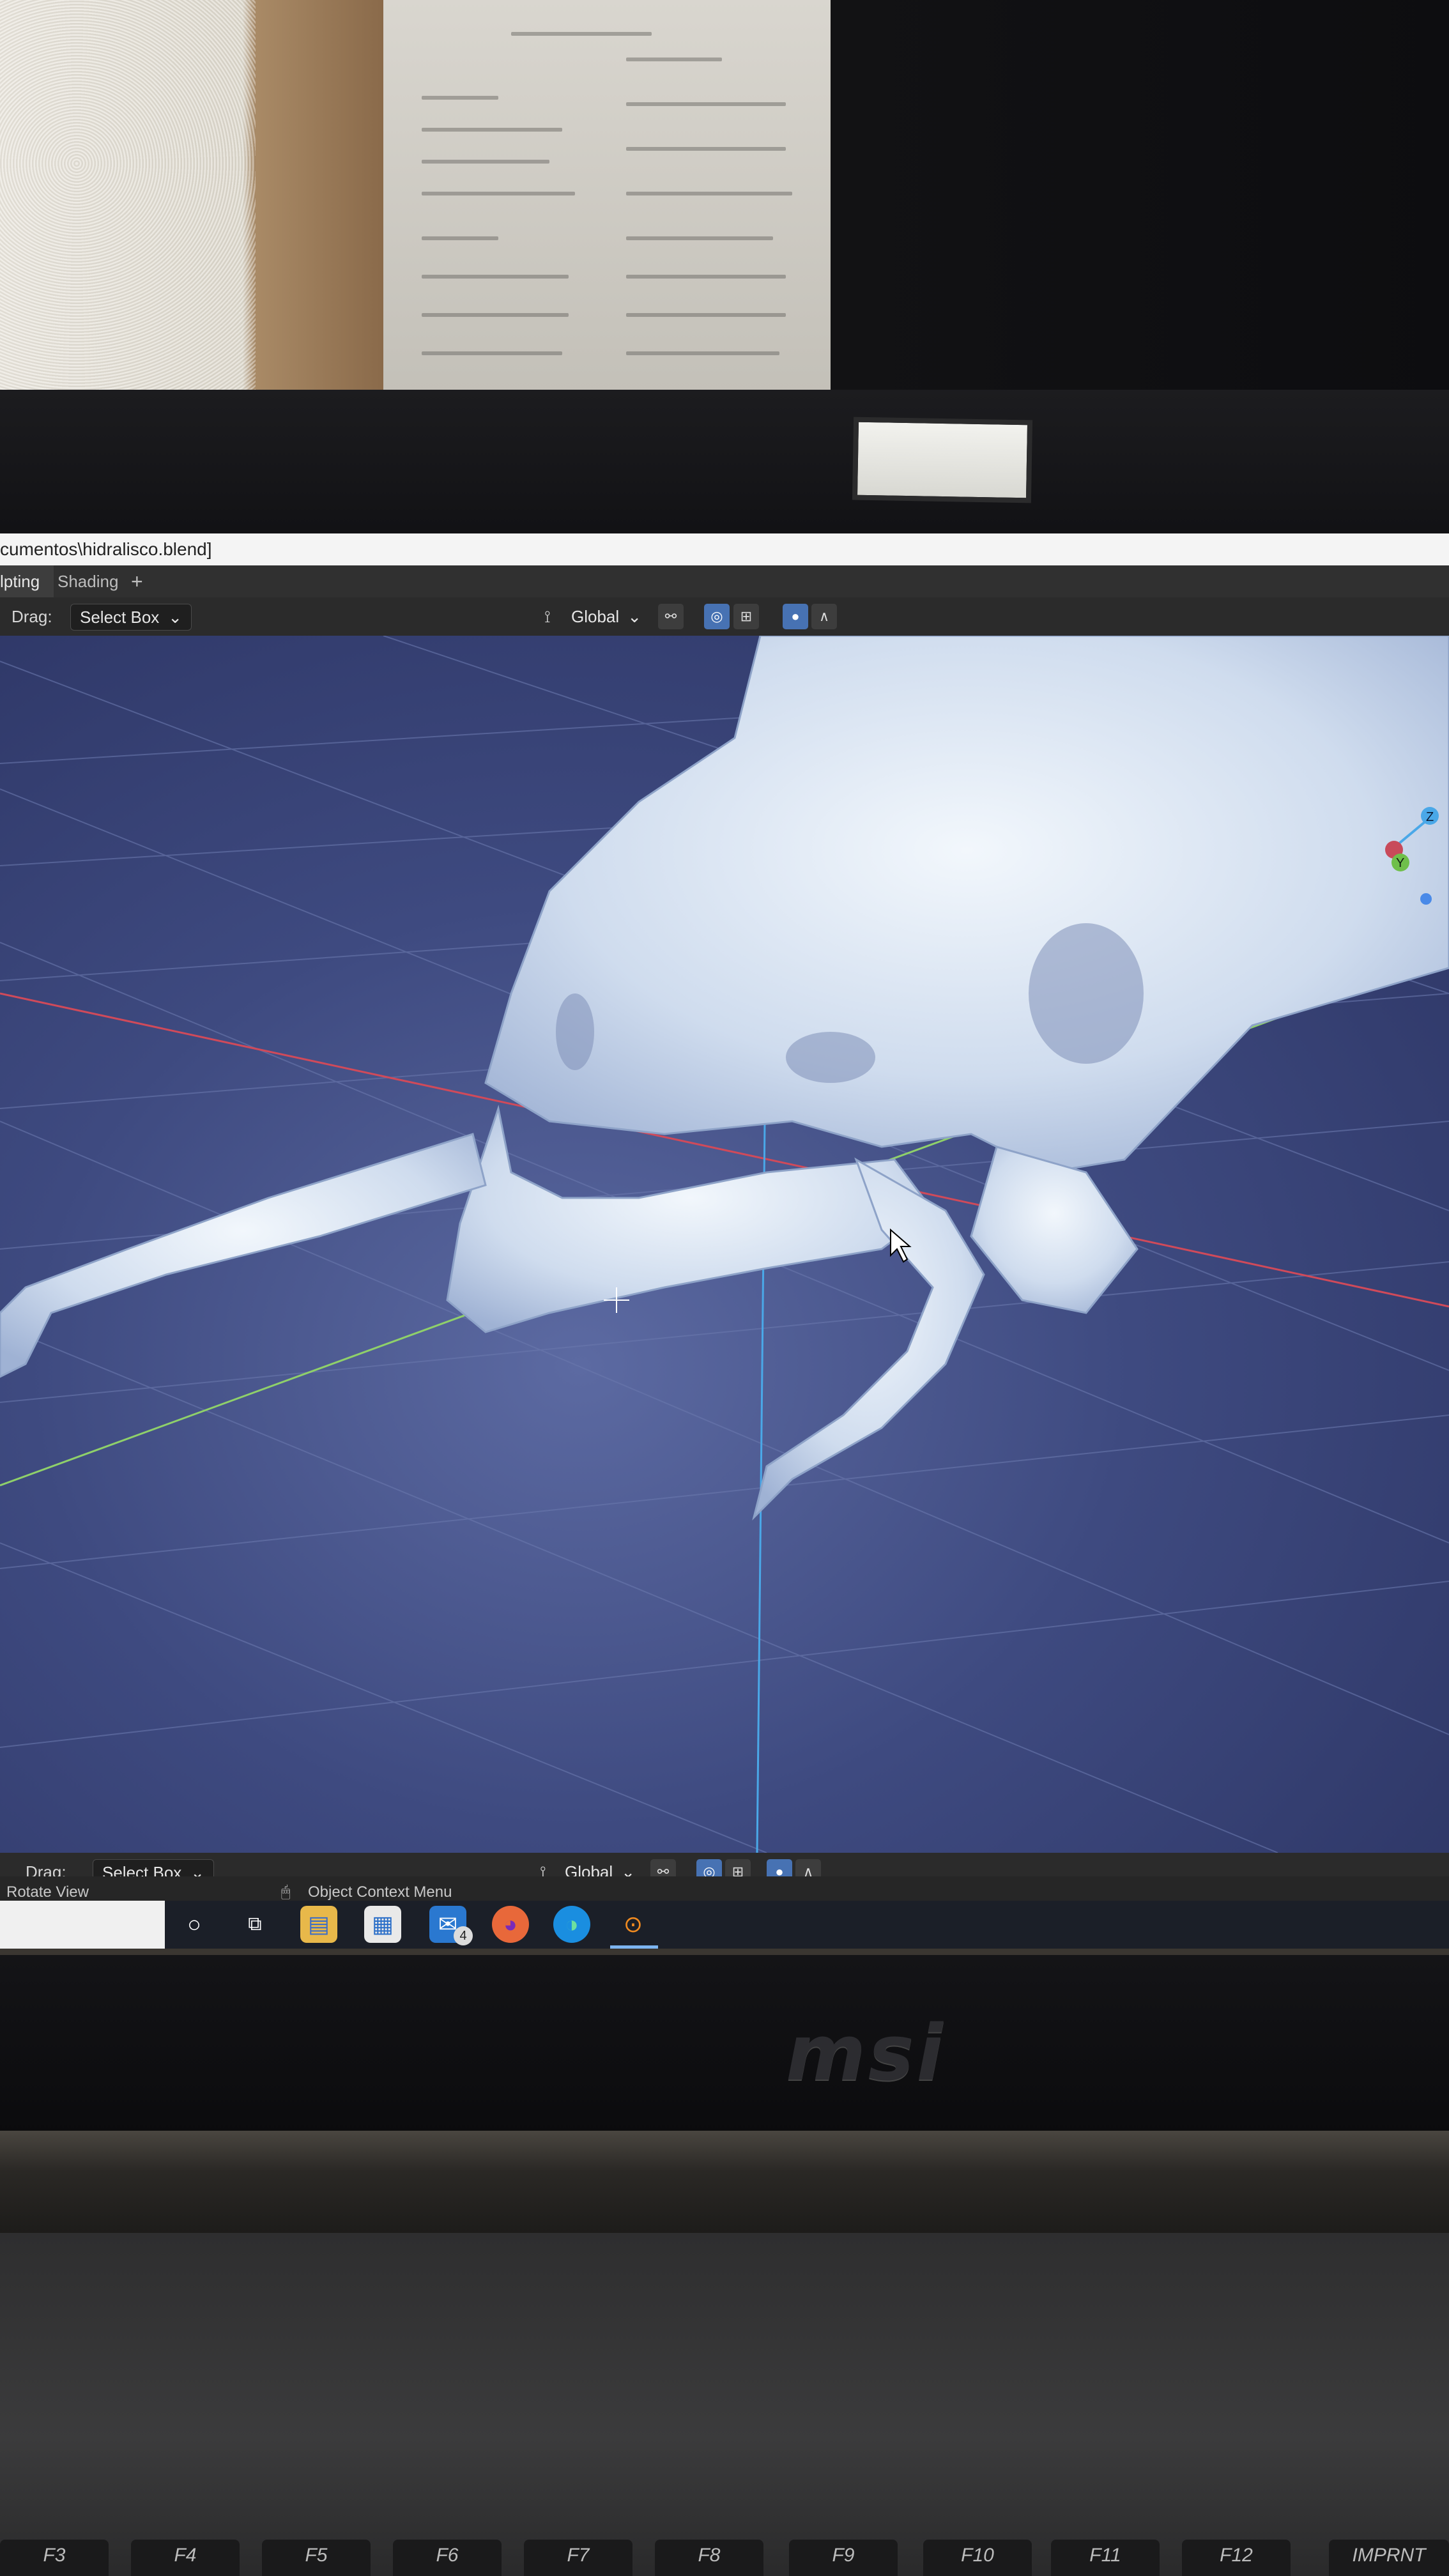 This screenshot has height=2576, width=1449. I want to click on viewport-header-top: Drag: Select Box ⌄ ⟟ Global ⌄ ⚯ ◎ ⊞ ● ∧, so click(724, 616).